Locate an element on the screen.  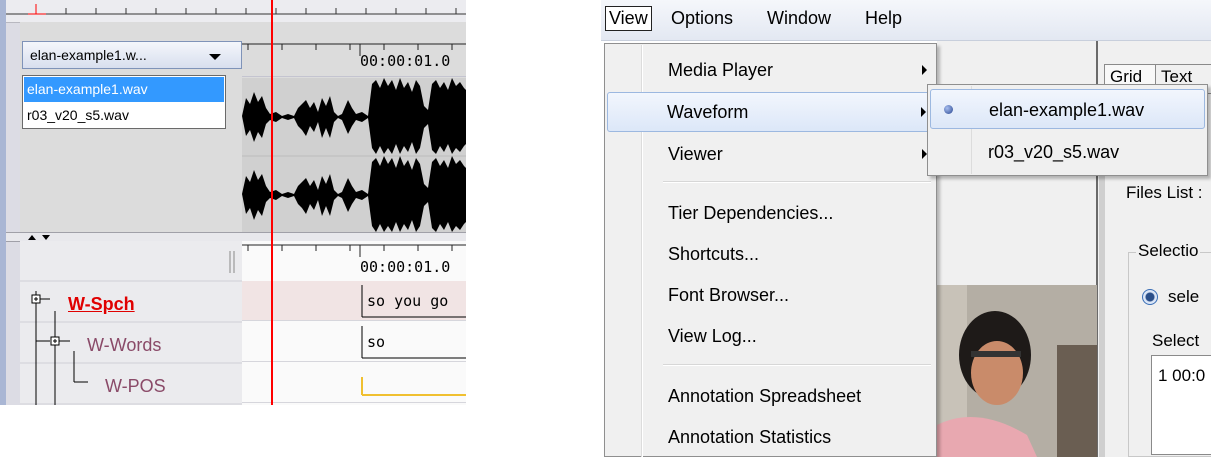
crosshair-line is located at coordinates (272, 202).